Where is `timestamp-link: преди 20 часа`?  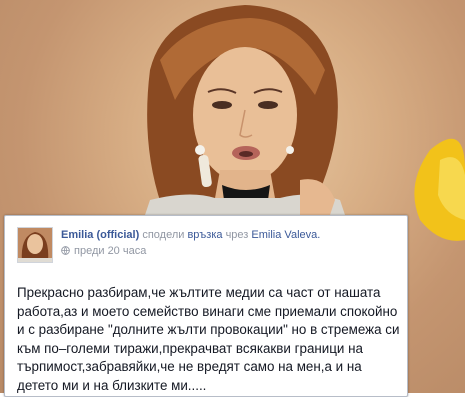
timestamp-link: преди 20 часа is located at coordinates (110, 251).